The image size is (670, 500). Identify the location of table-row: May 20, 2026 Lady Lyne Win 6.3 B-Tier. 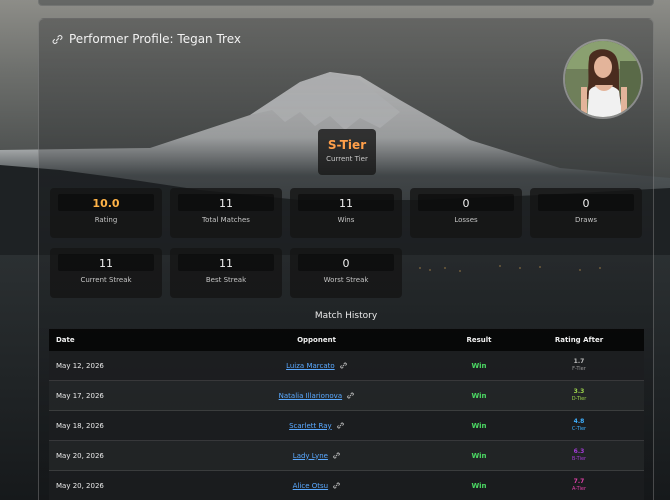
(346, 456).